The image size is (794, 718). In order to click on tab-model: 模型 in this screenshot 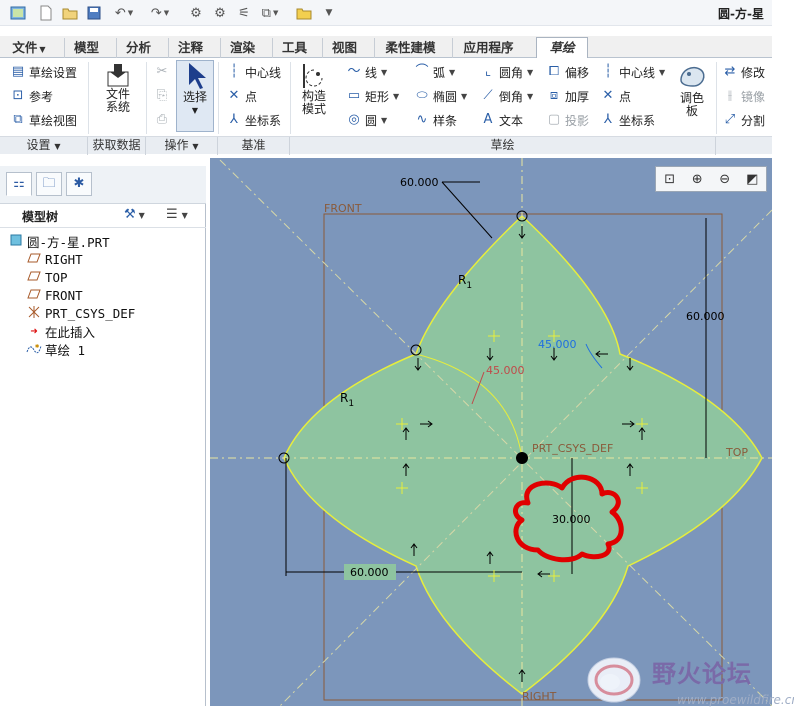, I will do `click(86, 48)`.